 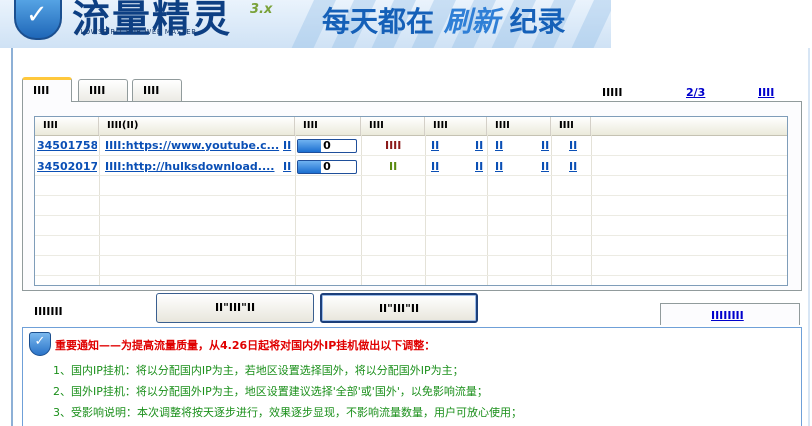 What do you see at coordinates (537, 21) in the screenshot?
I see `slogan-part3: 纪录` at bounding box center [537, 21].